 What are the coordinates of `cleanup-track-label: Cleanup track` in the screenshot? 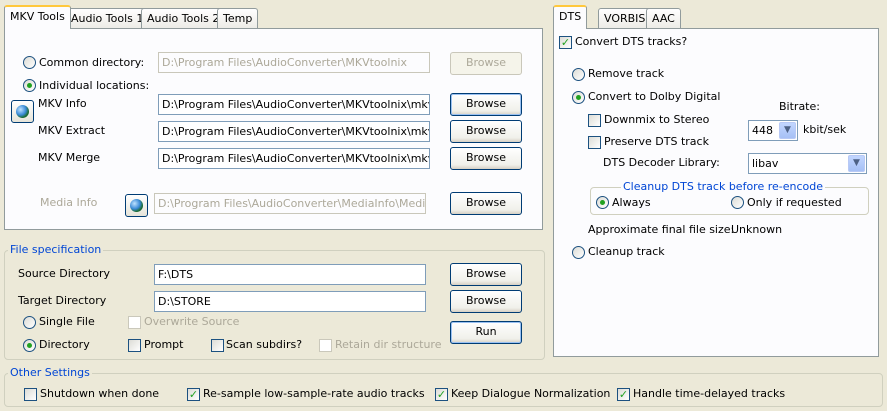 It's located at (626, 251).